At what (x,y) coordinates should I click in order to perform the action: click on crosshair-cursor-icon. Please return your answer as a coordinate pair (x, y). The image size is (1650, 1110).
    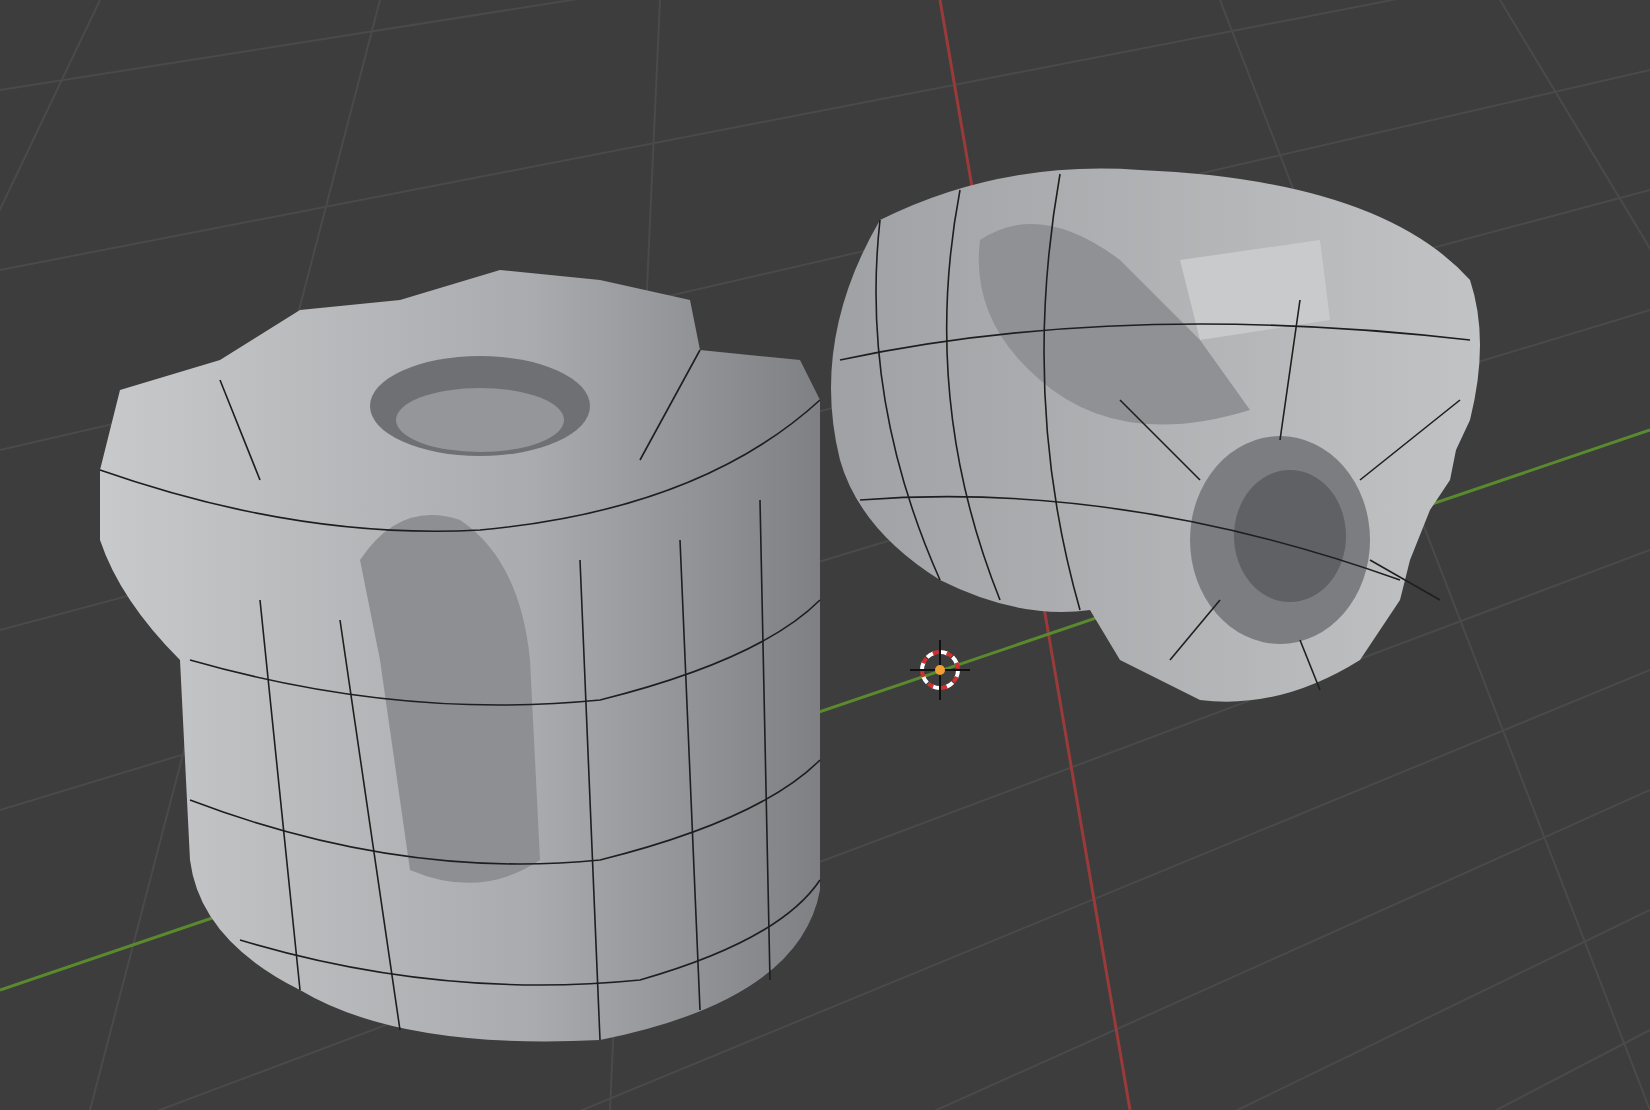
    Looking at the image, I should click on (940, 670).